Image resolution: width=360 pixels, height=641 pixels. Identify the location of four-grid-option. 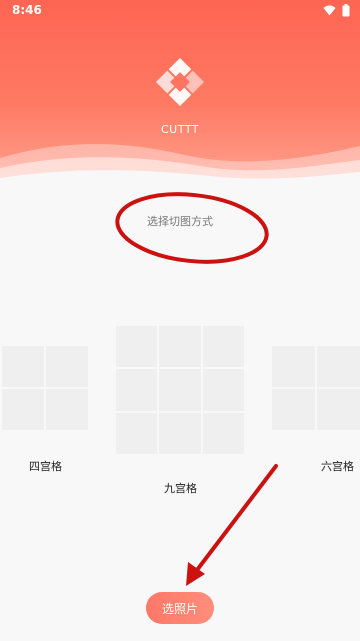
(45, 388).